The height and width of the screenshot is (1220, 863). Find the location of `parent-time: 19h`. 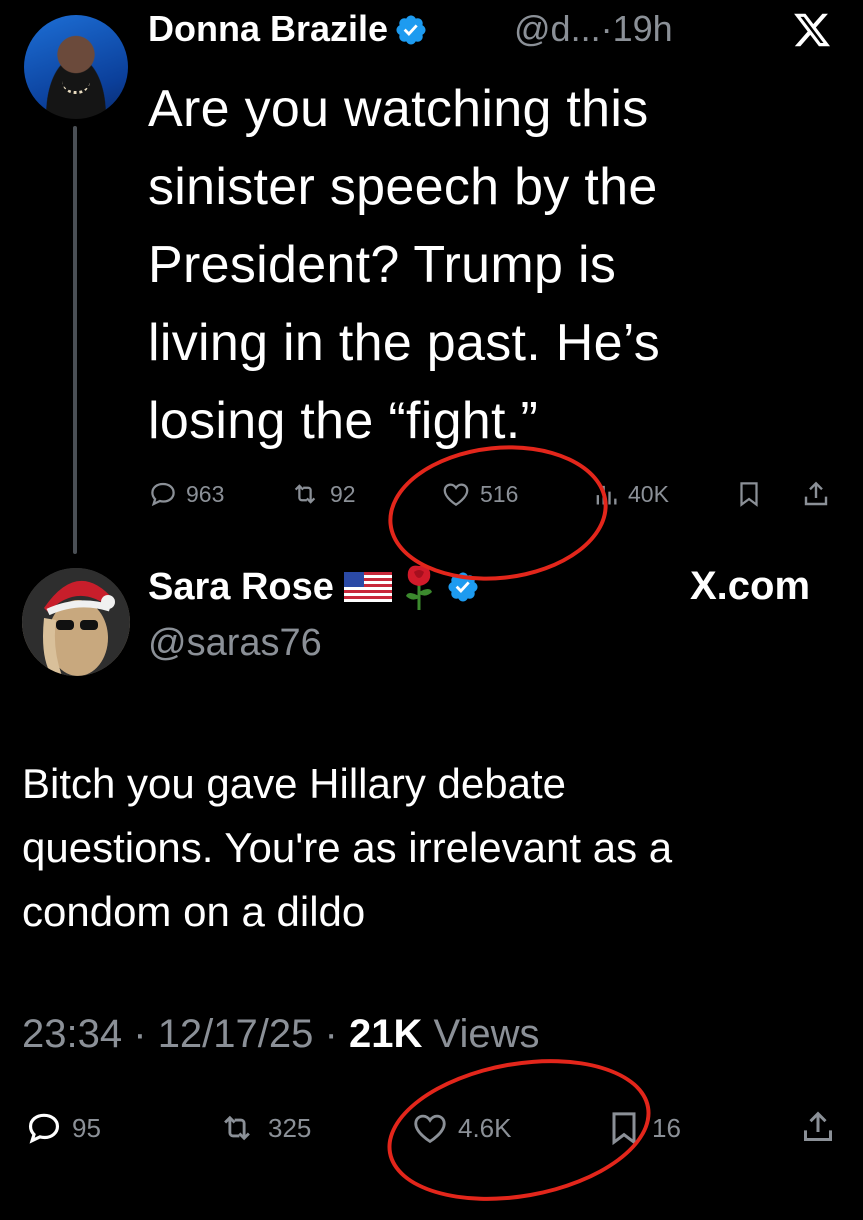

parent-time: 19h is located at coordinates (642, 28).